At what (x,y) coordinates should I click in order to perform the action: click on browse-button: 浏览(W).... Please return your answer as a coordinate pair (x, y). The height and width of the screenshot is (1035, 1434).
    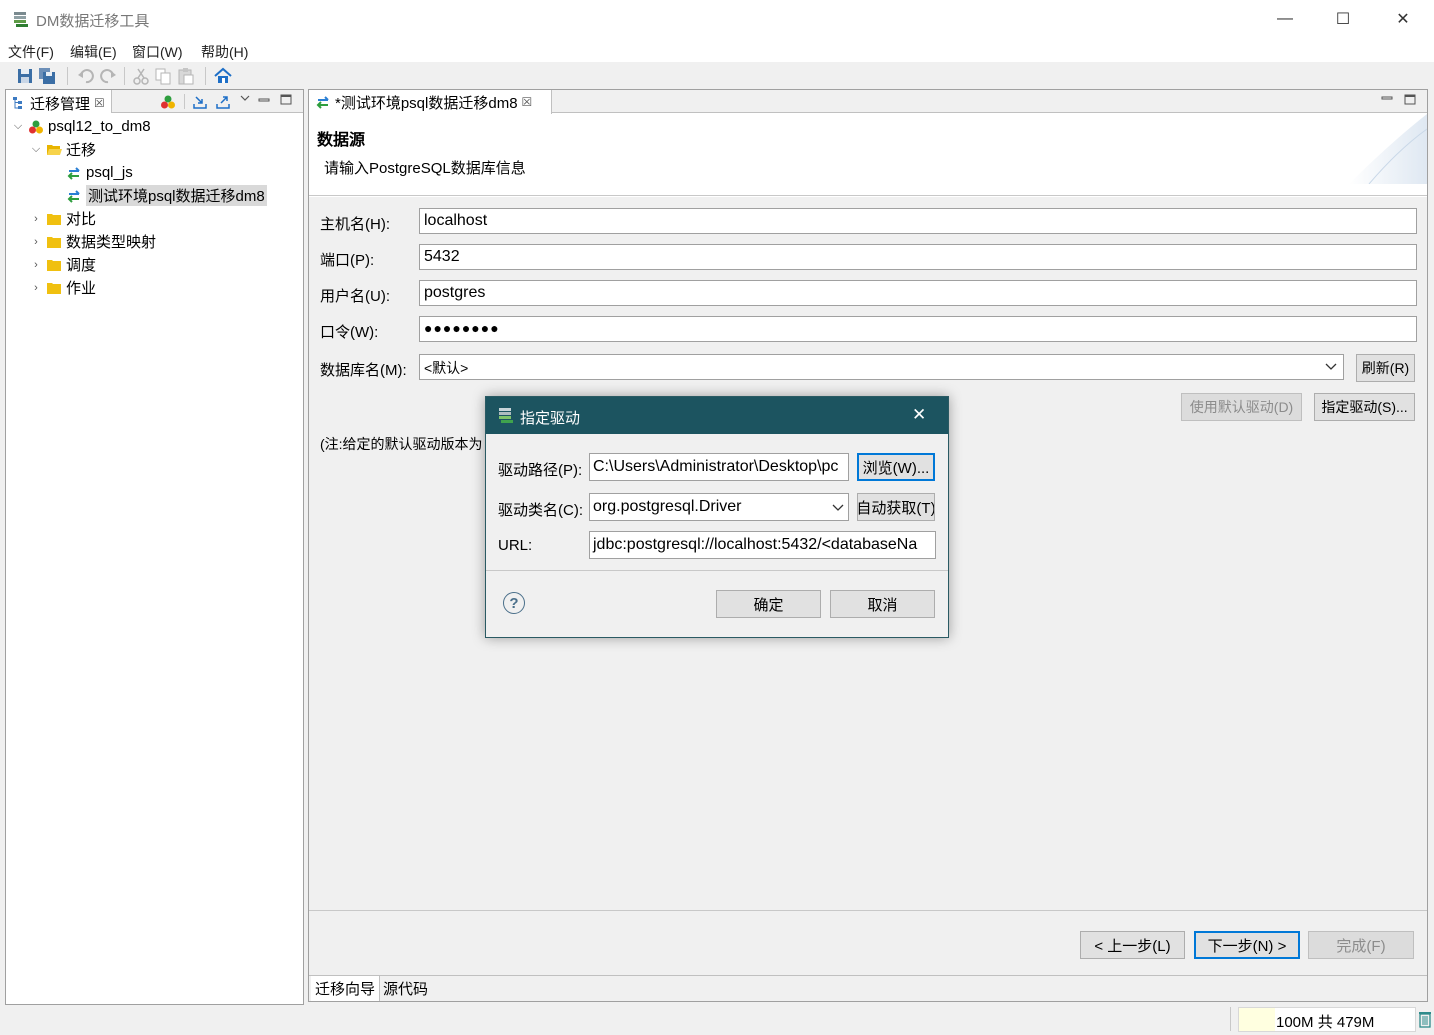
    Looking at the image, I should click on (896, 467).